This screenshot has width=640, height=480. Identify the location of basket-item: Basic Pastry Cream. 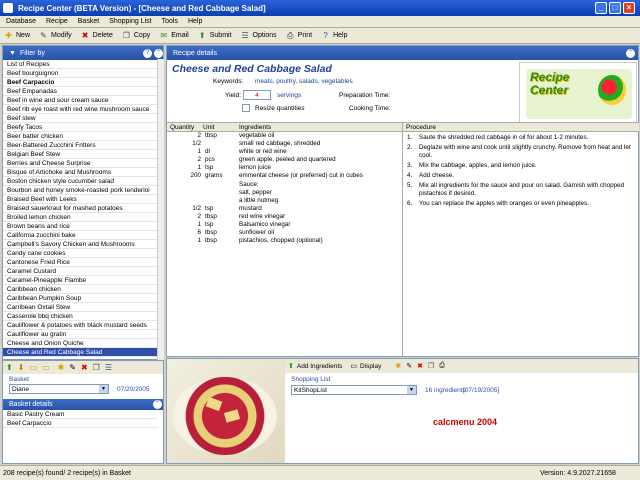
(80, 414).